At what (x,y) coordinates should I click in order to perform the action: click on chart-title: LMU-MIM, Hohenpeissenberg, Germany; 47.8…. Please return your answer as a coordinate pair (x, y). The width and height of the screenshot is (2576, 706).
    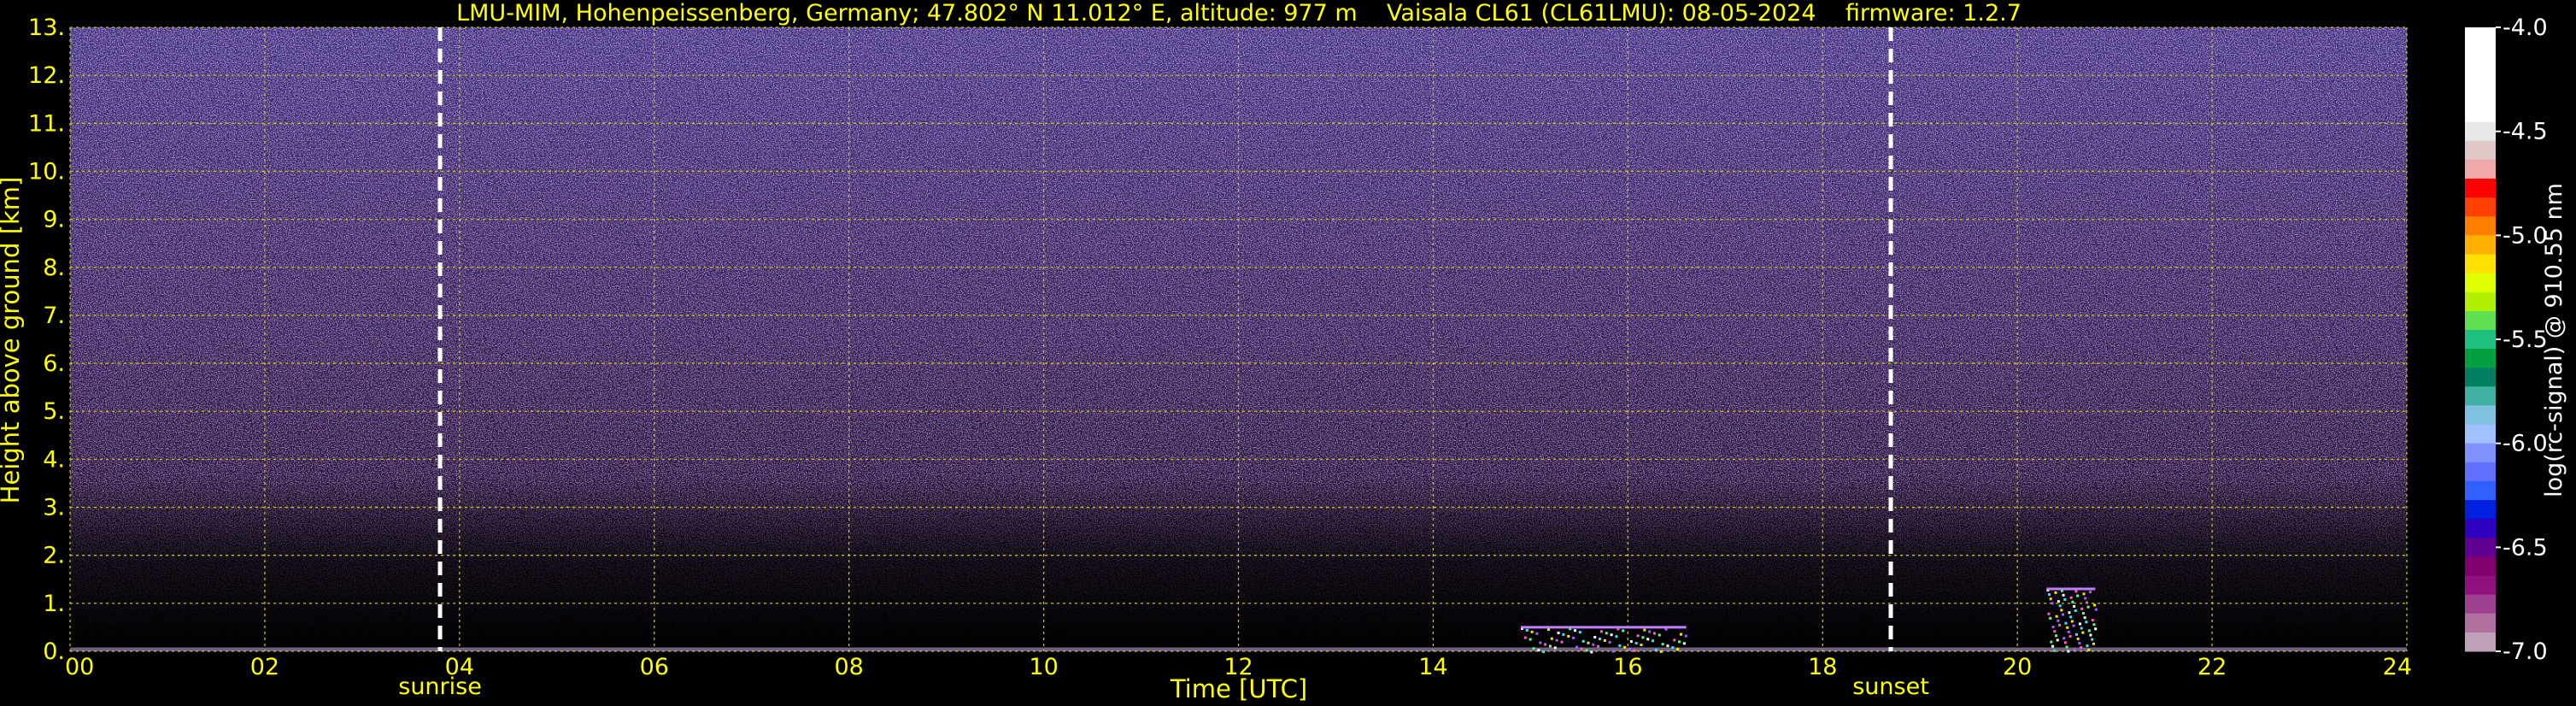
    Looking at the image, I should click on (1238, 13).